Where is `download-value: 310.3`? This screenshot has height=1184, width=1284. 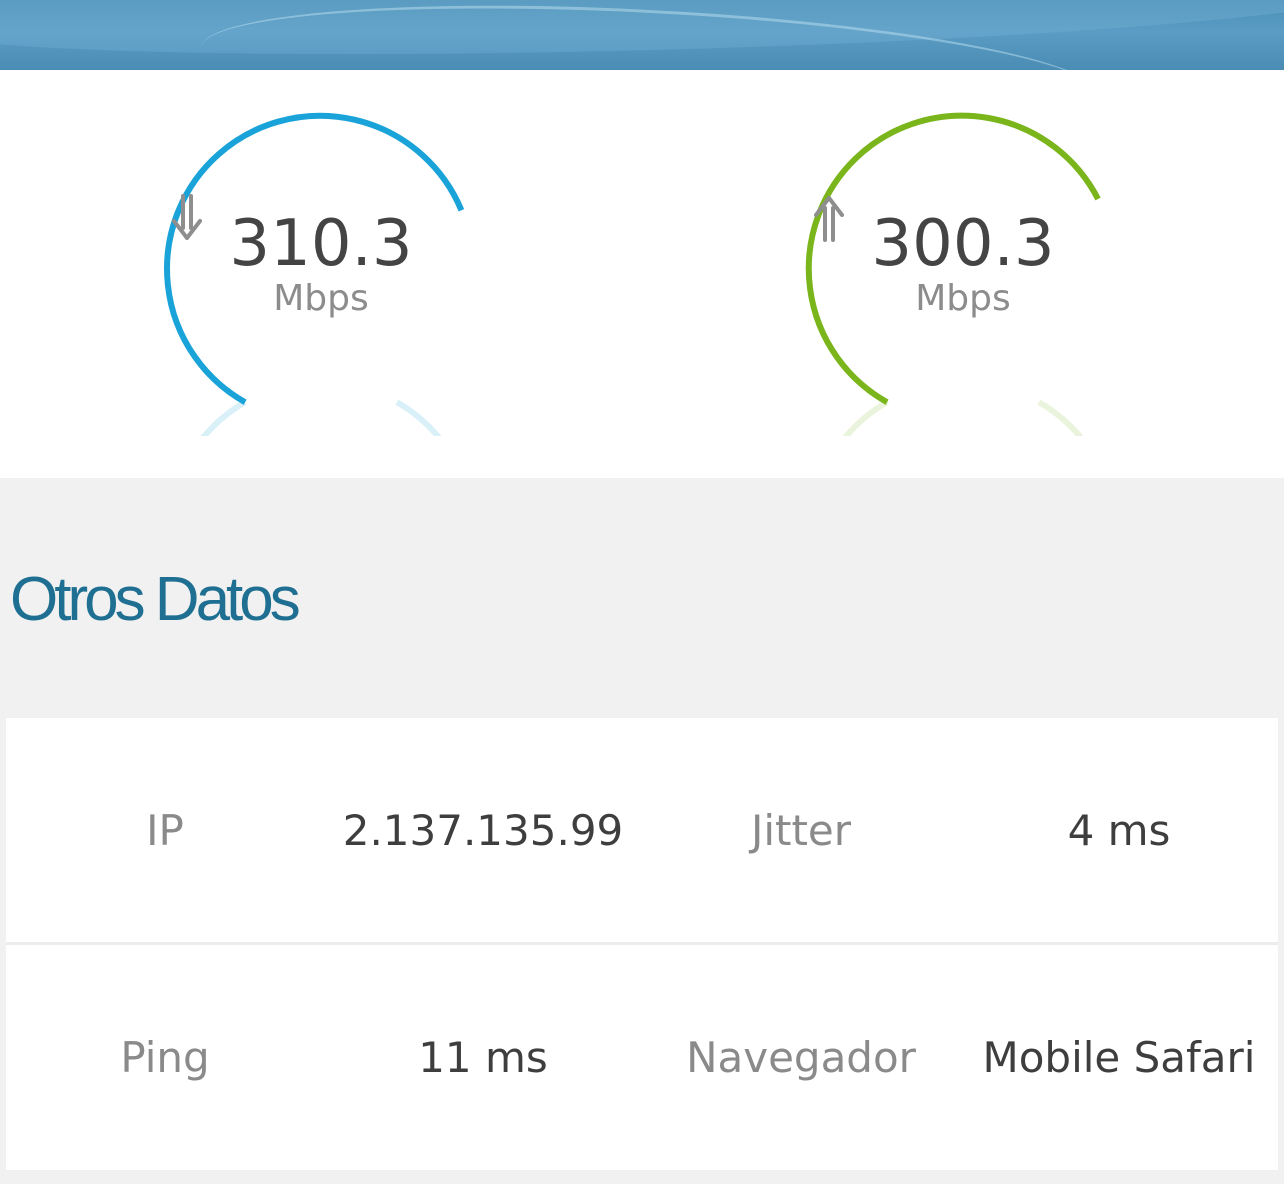 download-value: 310.3 is located at coordinates (321, 244).